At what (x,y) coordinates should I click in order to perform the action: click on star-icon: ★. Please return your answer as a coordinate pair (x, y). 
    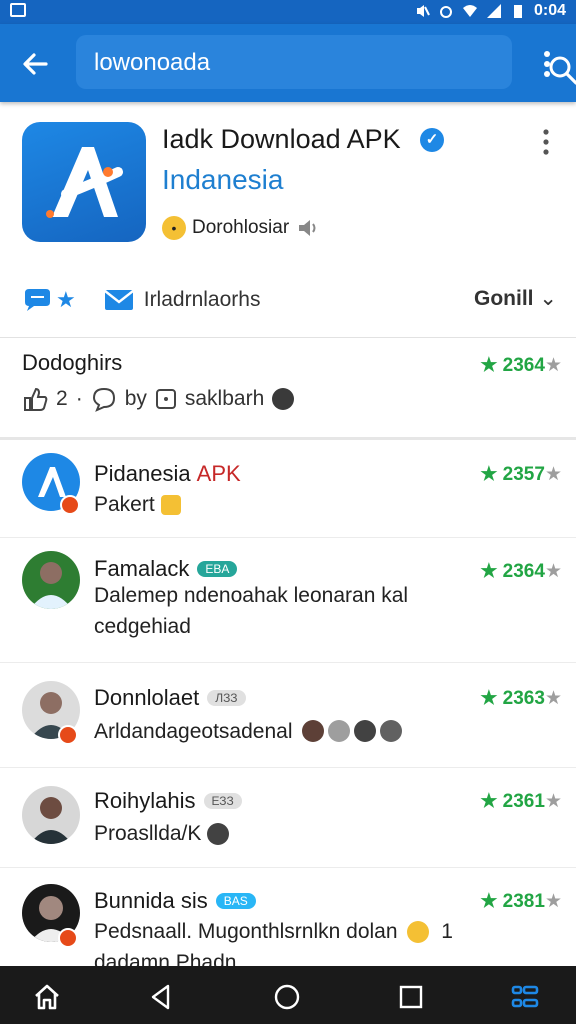
    Looking at the image, I should click on (66, 300).